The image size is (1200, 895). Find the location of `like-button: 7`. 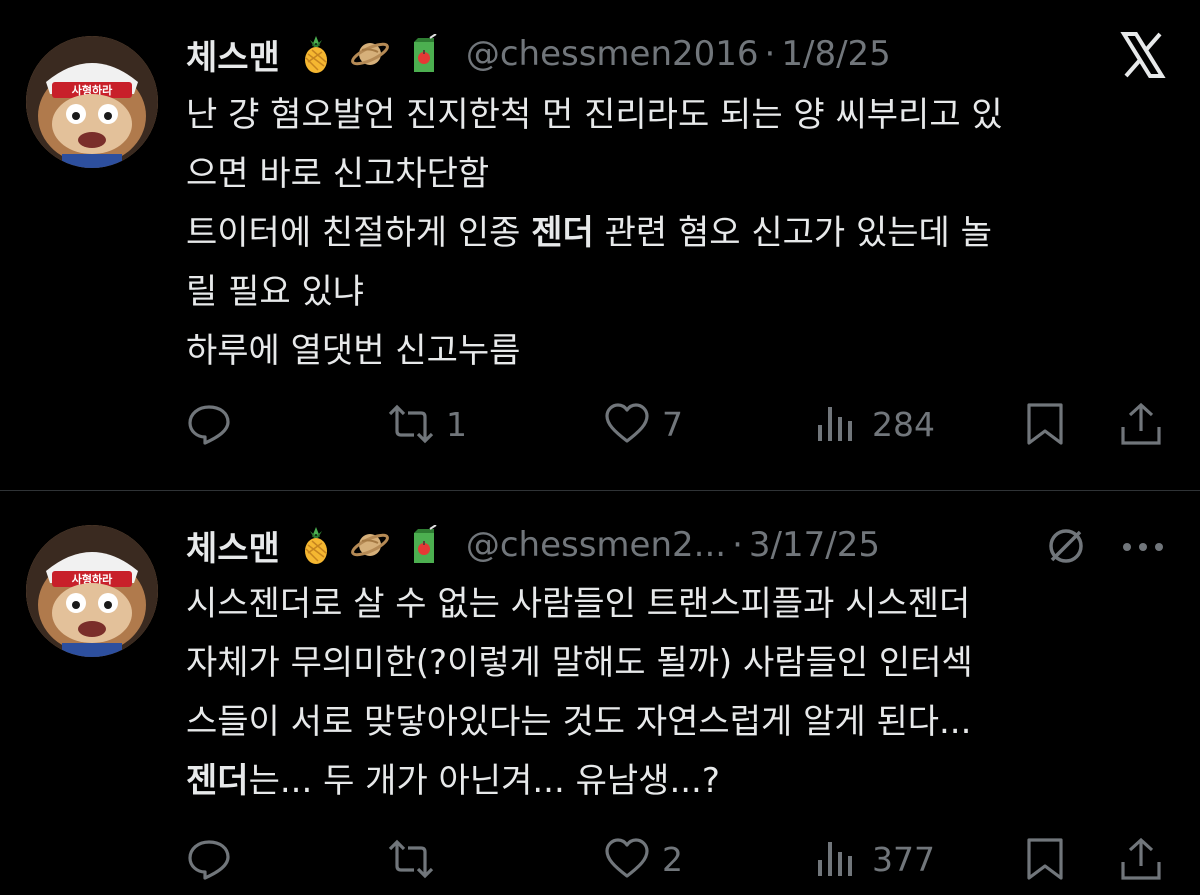

like-button: 7 is located at coordinates (643, 424).